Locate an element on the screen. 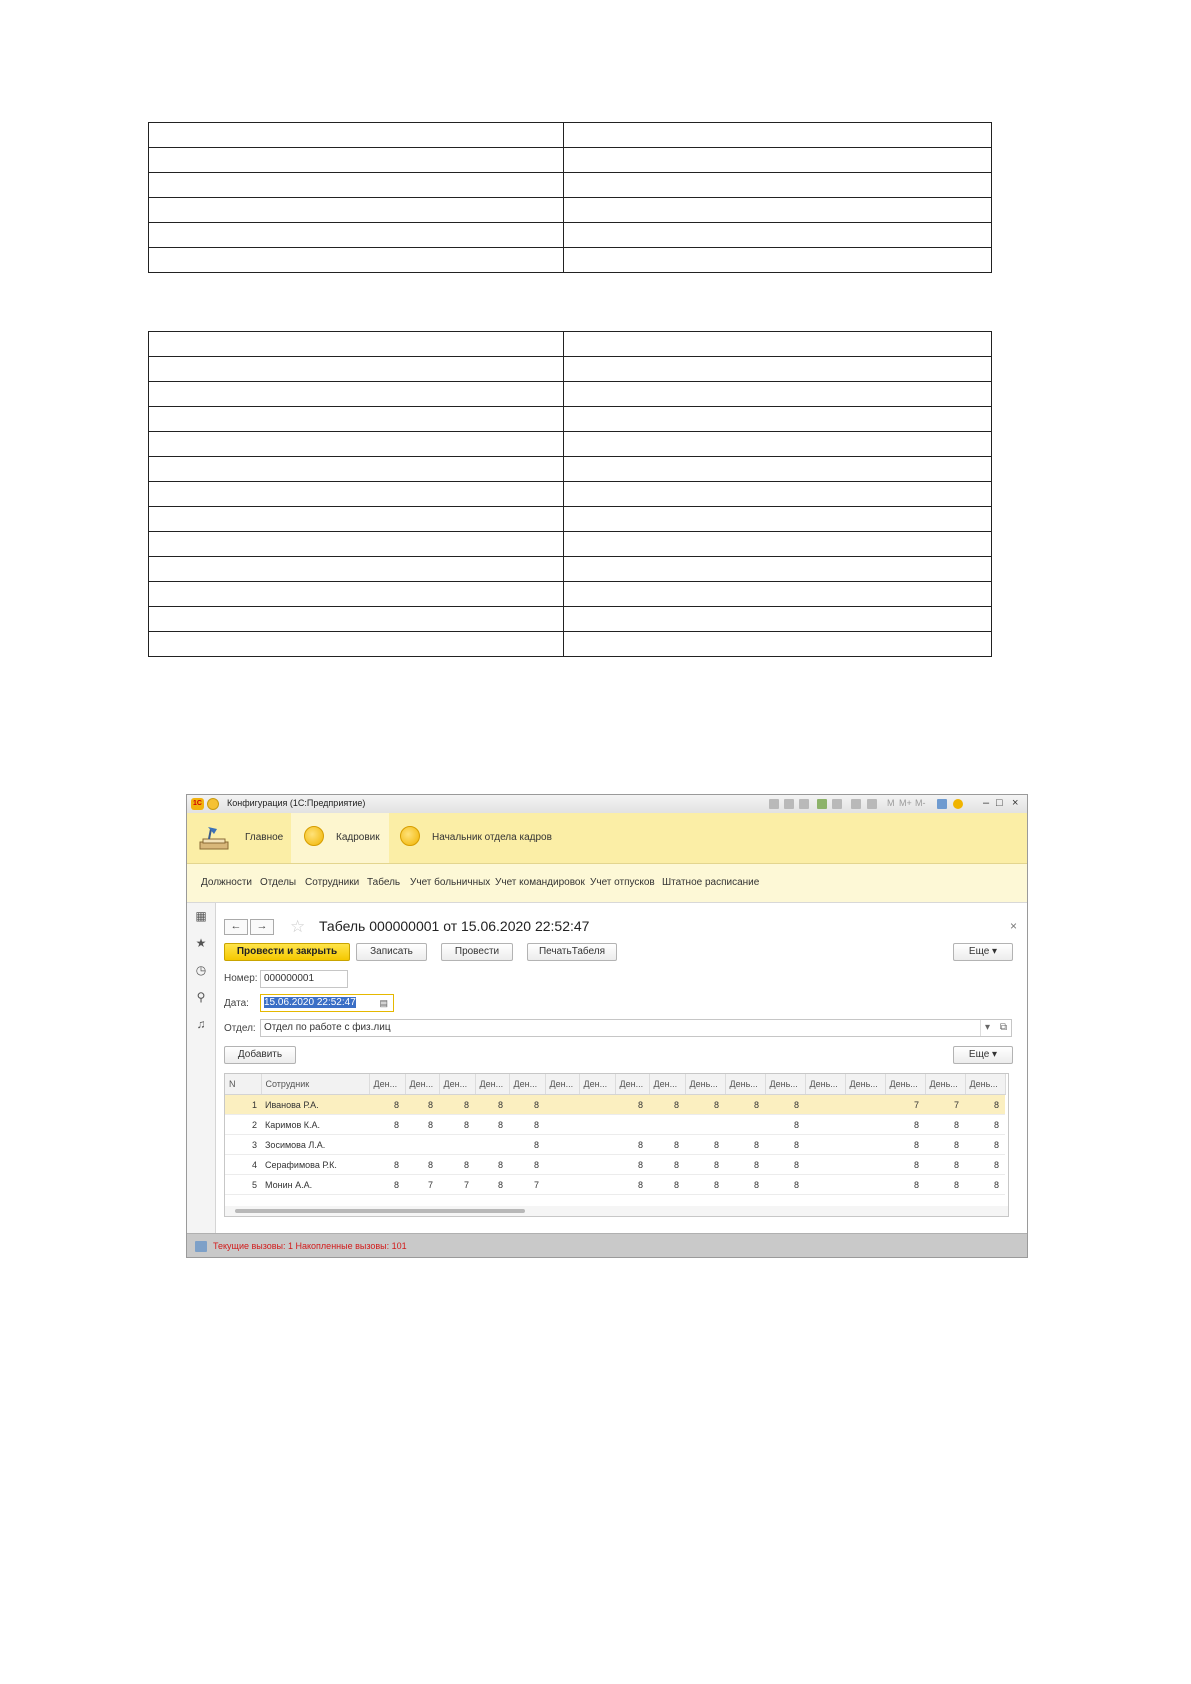 The width and height of the screenshot is (1191, 1684). table-more-button: Еще ▾ is located at coordinates (983, 1055).